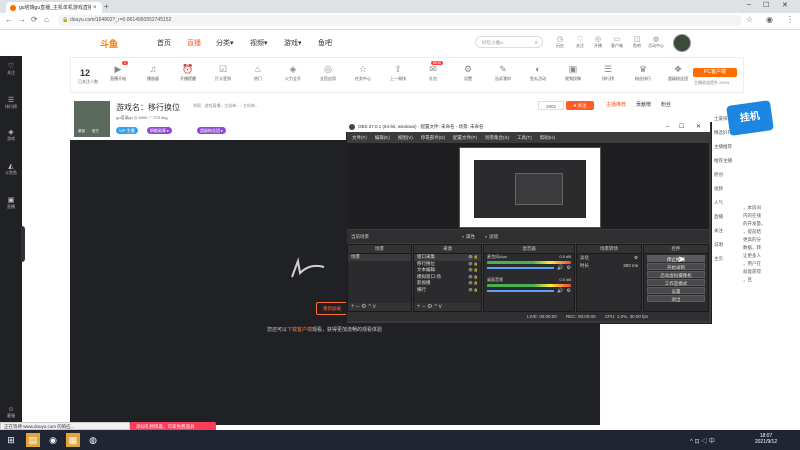 Image resolution: width=800 pixels, height=450 pixels. What do you see at coordinates (643, 73) in the screenshot?
I see `feature-item: ♛ 粉丝排行` at bounding box center [643, 73].